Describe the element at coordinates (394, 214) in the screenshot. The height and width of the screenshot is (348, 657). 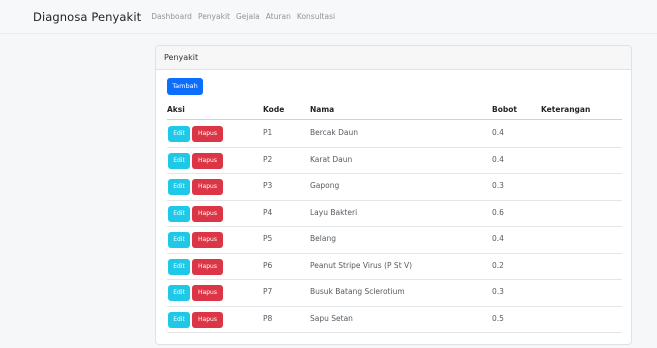
I see `table-row: Edit Hapus P4 Layu Bakteri 0.6` at that location.